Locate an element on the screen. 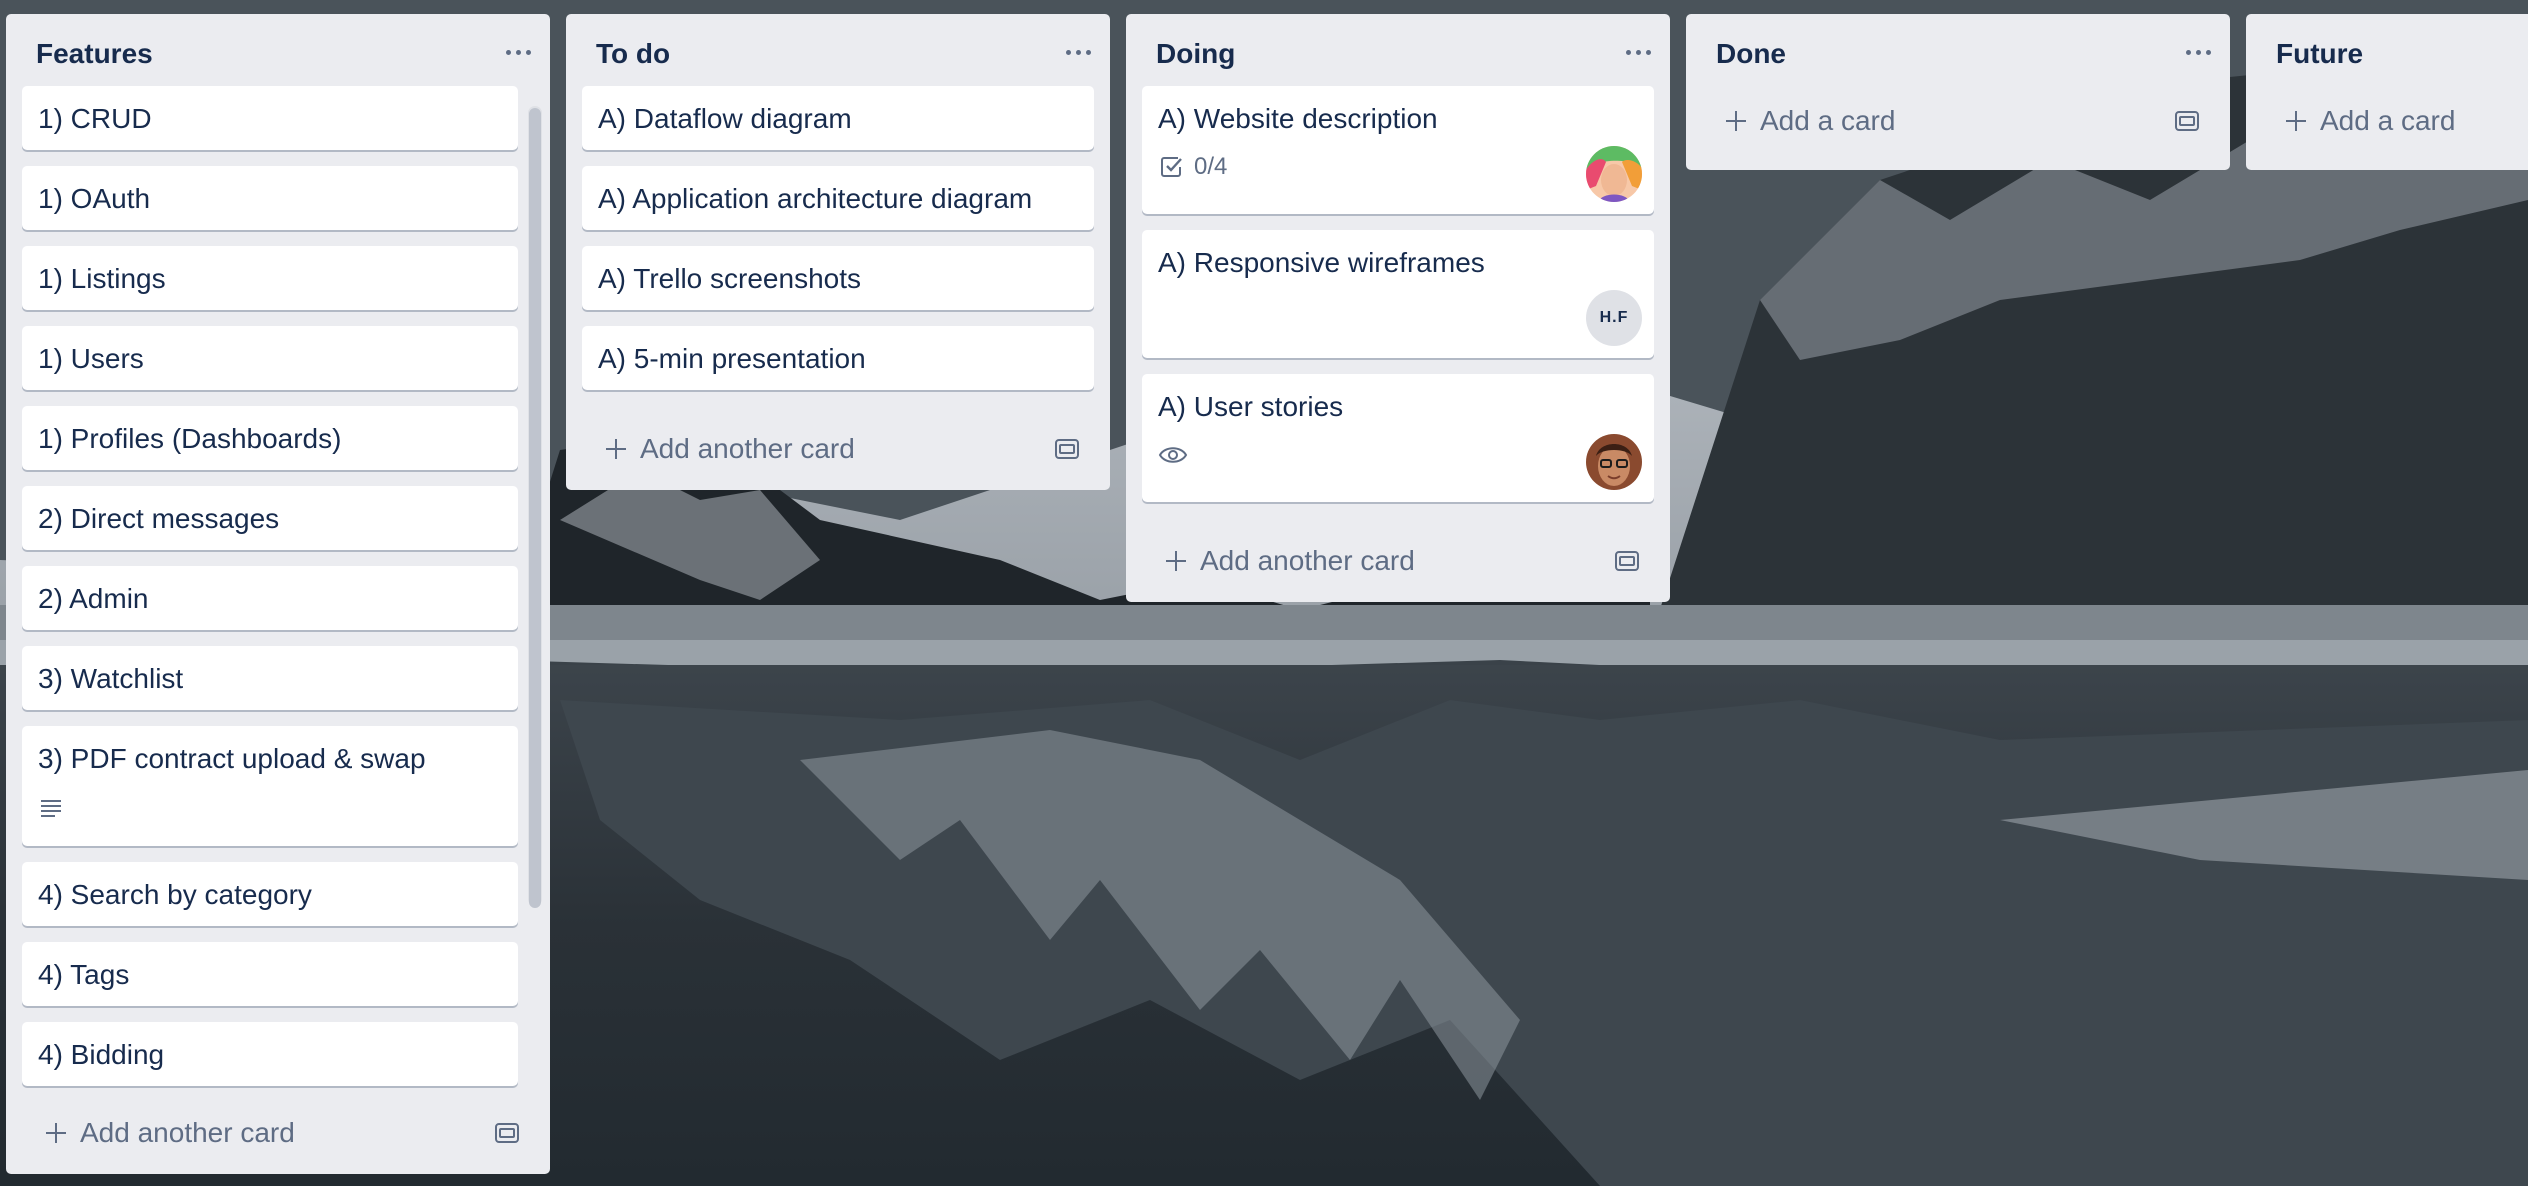 This screenshot has width=2528, height=1186. card-title: A) 5-min presentation is located at coordinates (732, 358).